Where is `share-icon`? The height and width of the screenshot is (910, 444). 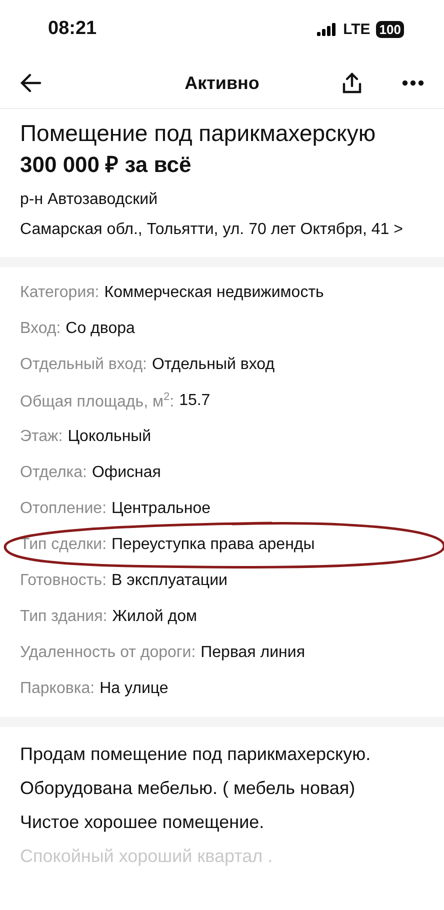
share-icon is located at coordinates (352, 83).